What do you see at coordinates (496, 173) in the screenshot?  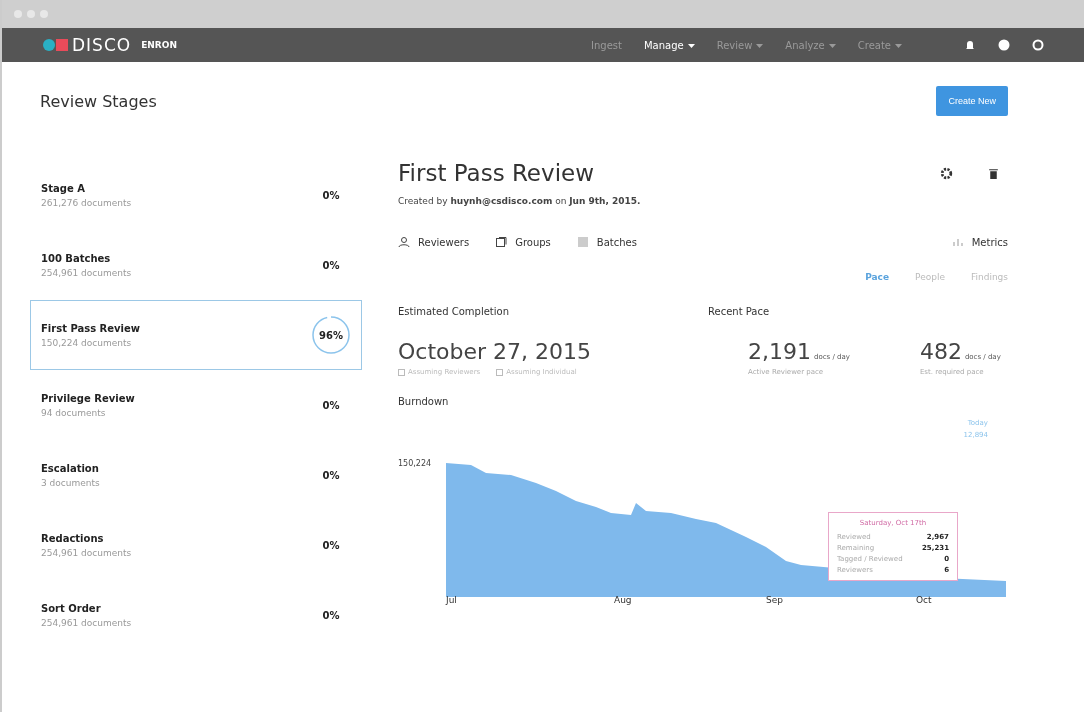 I see `stage-title: First Pass Review` at bounding box center [496, 173].